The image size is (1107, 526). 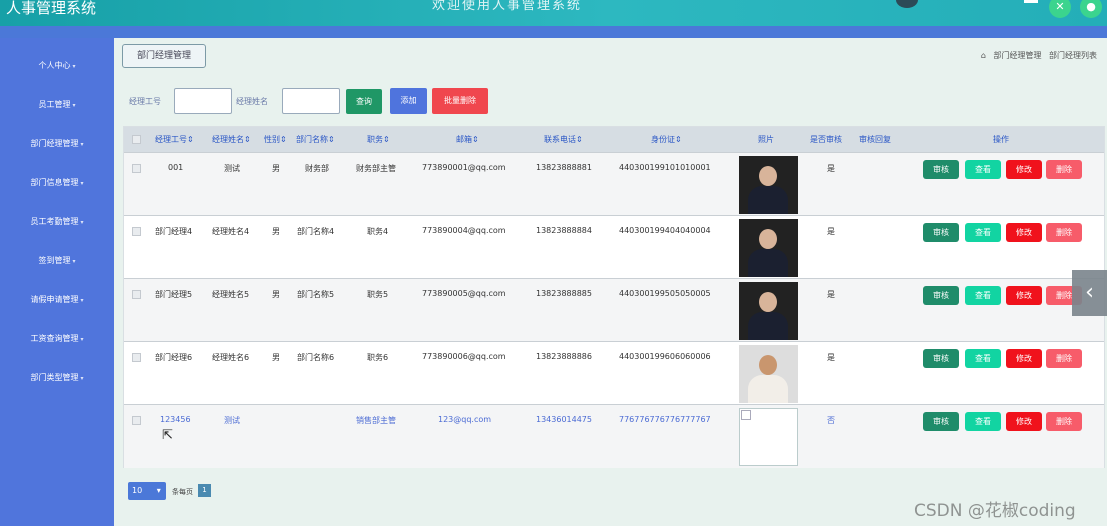 What do you see at coordinates (464, 230) in the screenshot?
I see `cell-email: 773890004@qq.com` at bounding box center [464, 230].